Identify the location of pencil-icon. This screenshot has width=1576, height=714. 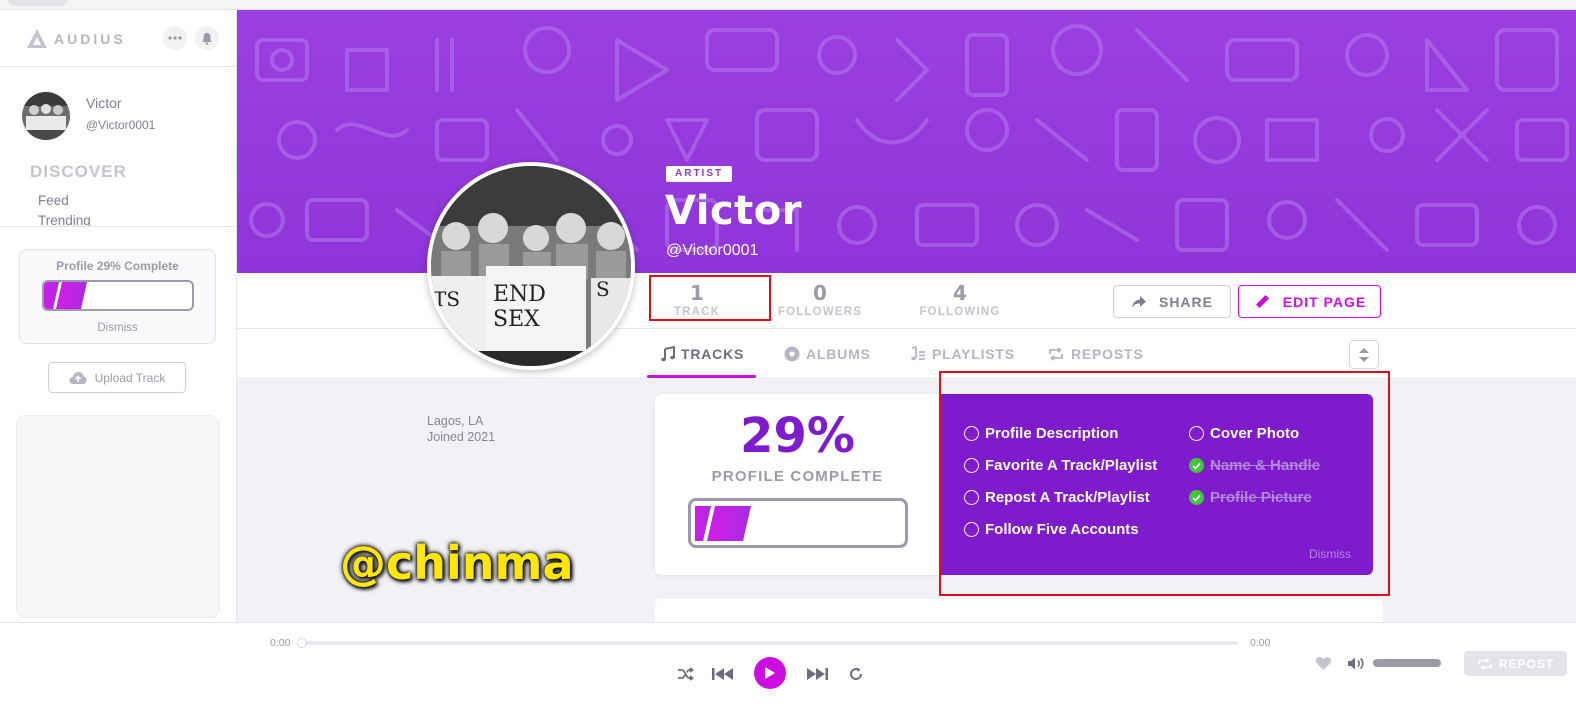
(1261, 301).